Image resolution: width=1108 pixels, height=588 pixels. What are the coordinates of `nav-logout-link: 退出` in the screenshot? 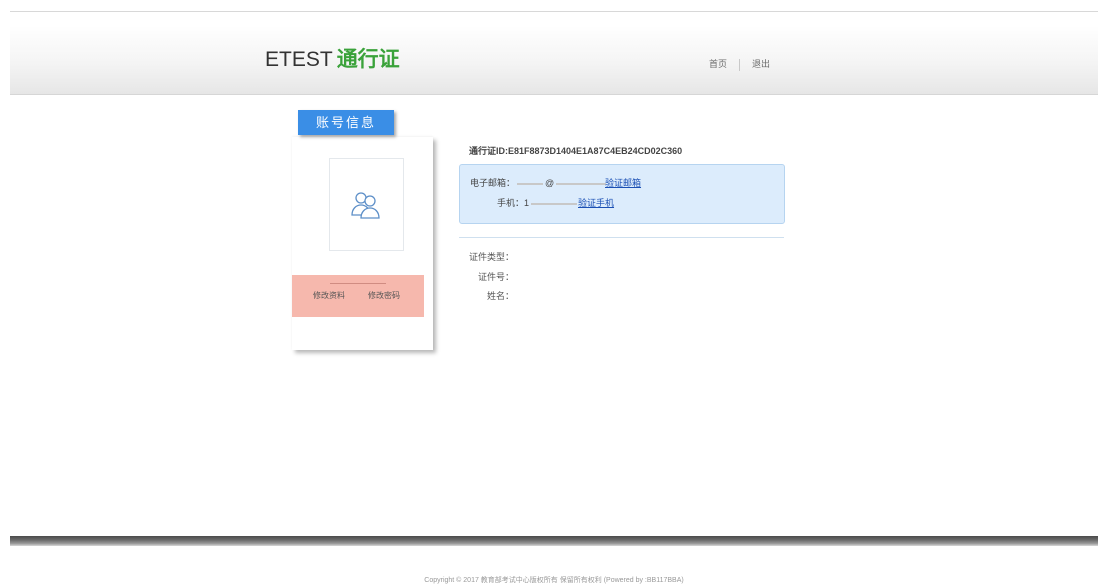 It's located at (761, 64).